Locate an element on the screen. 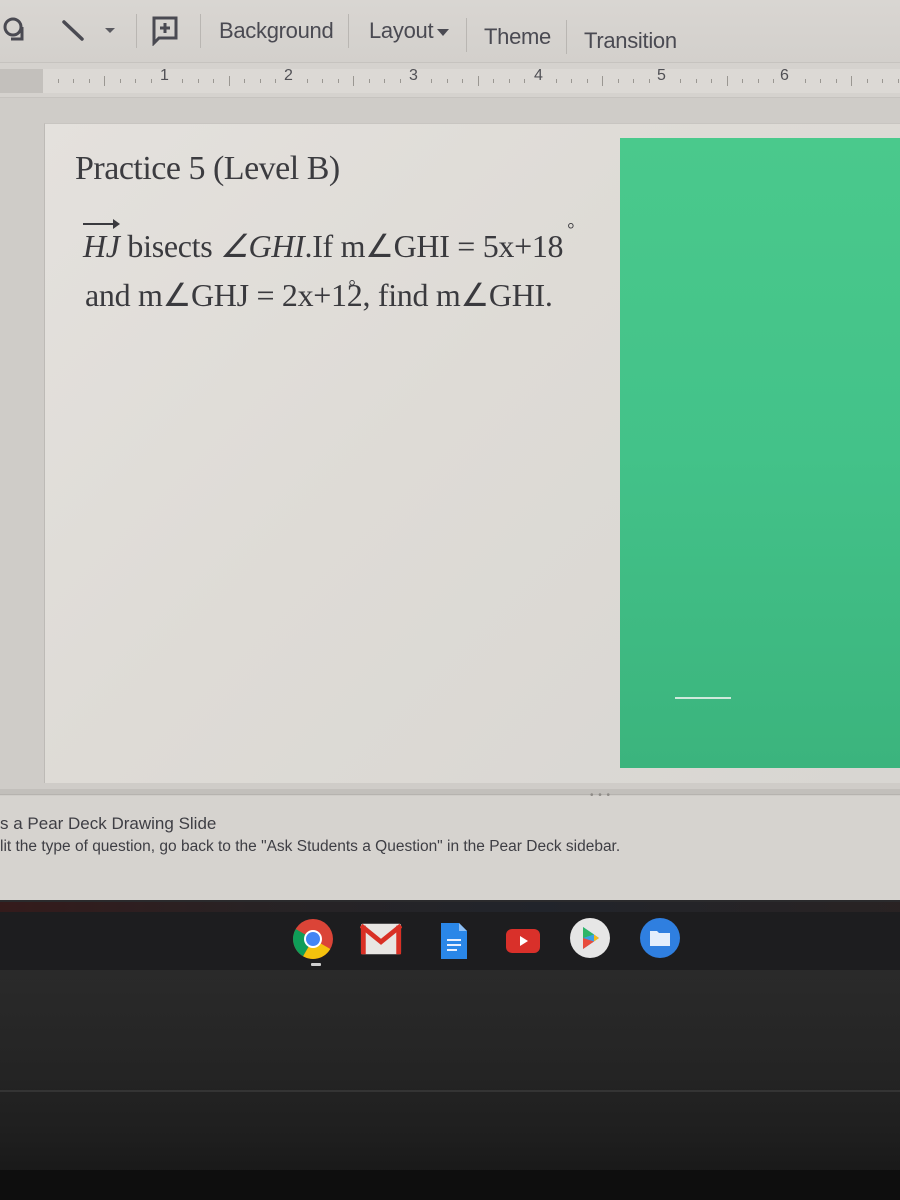  toolbar: Background Layout Theme Transition is located at coordinates (450, 31).